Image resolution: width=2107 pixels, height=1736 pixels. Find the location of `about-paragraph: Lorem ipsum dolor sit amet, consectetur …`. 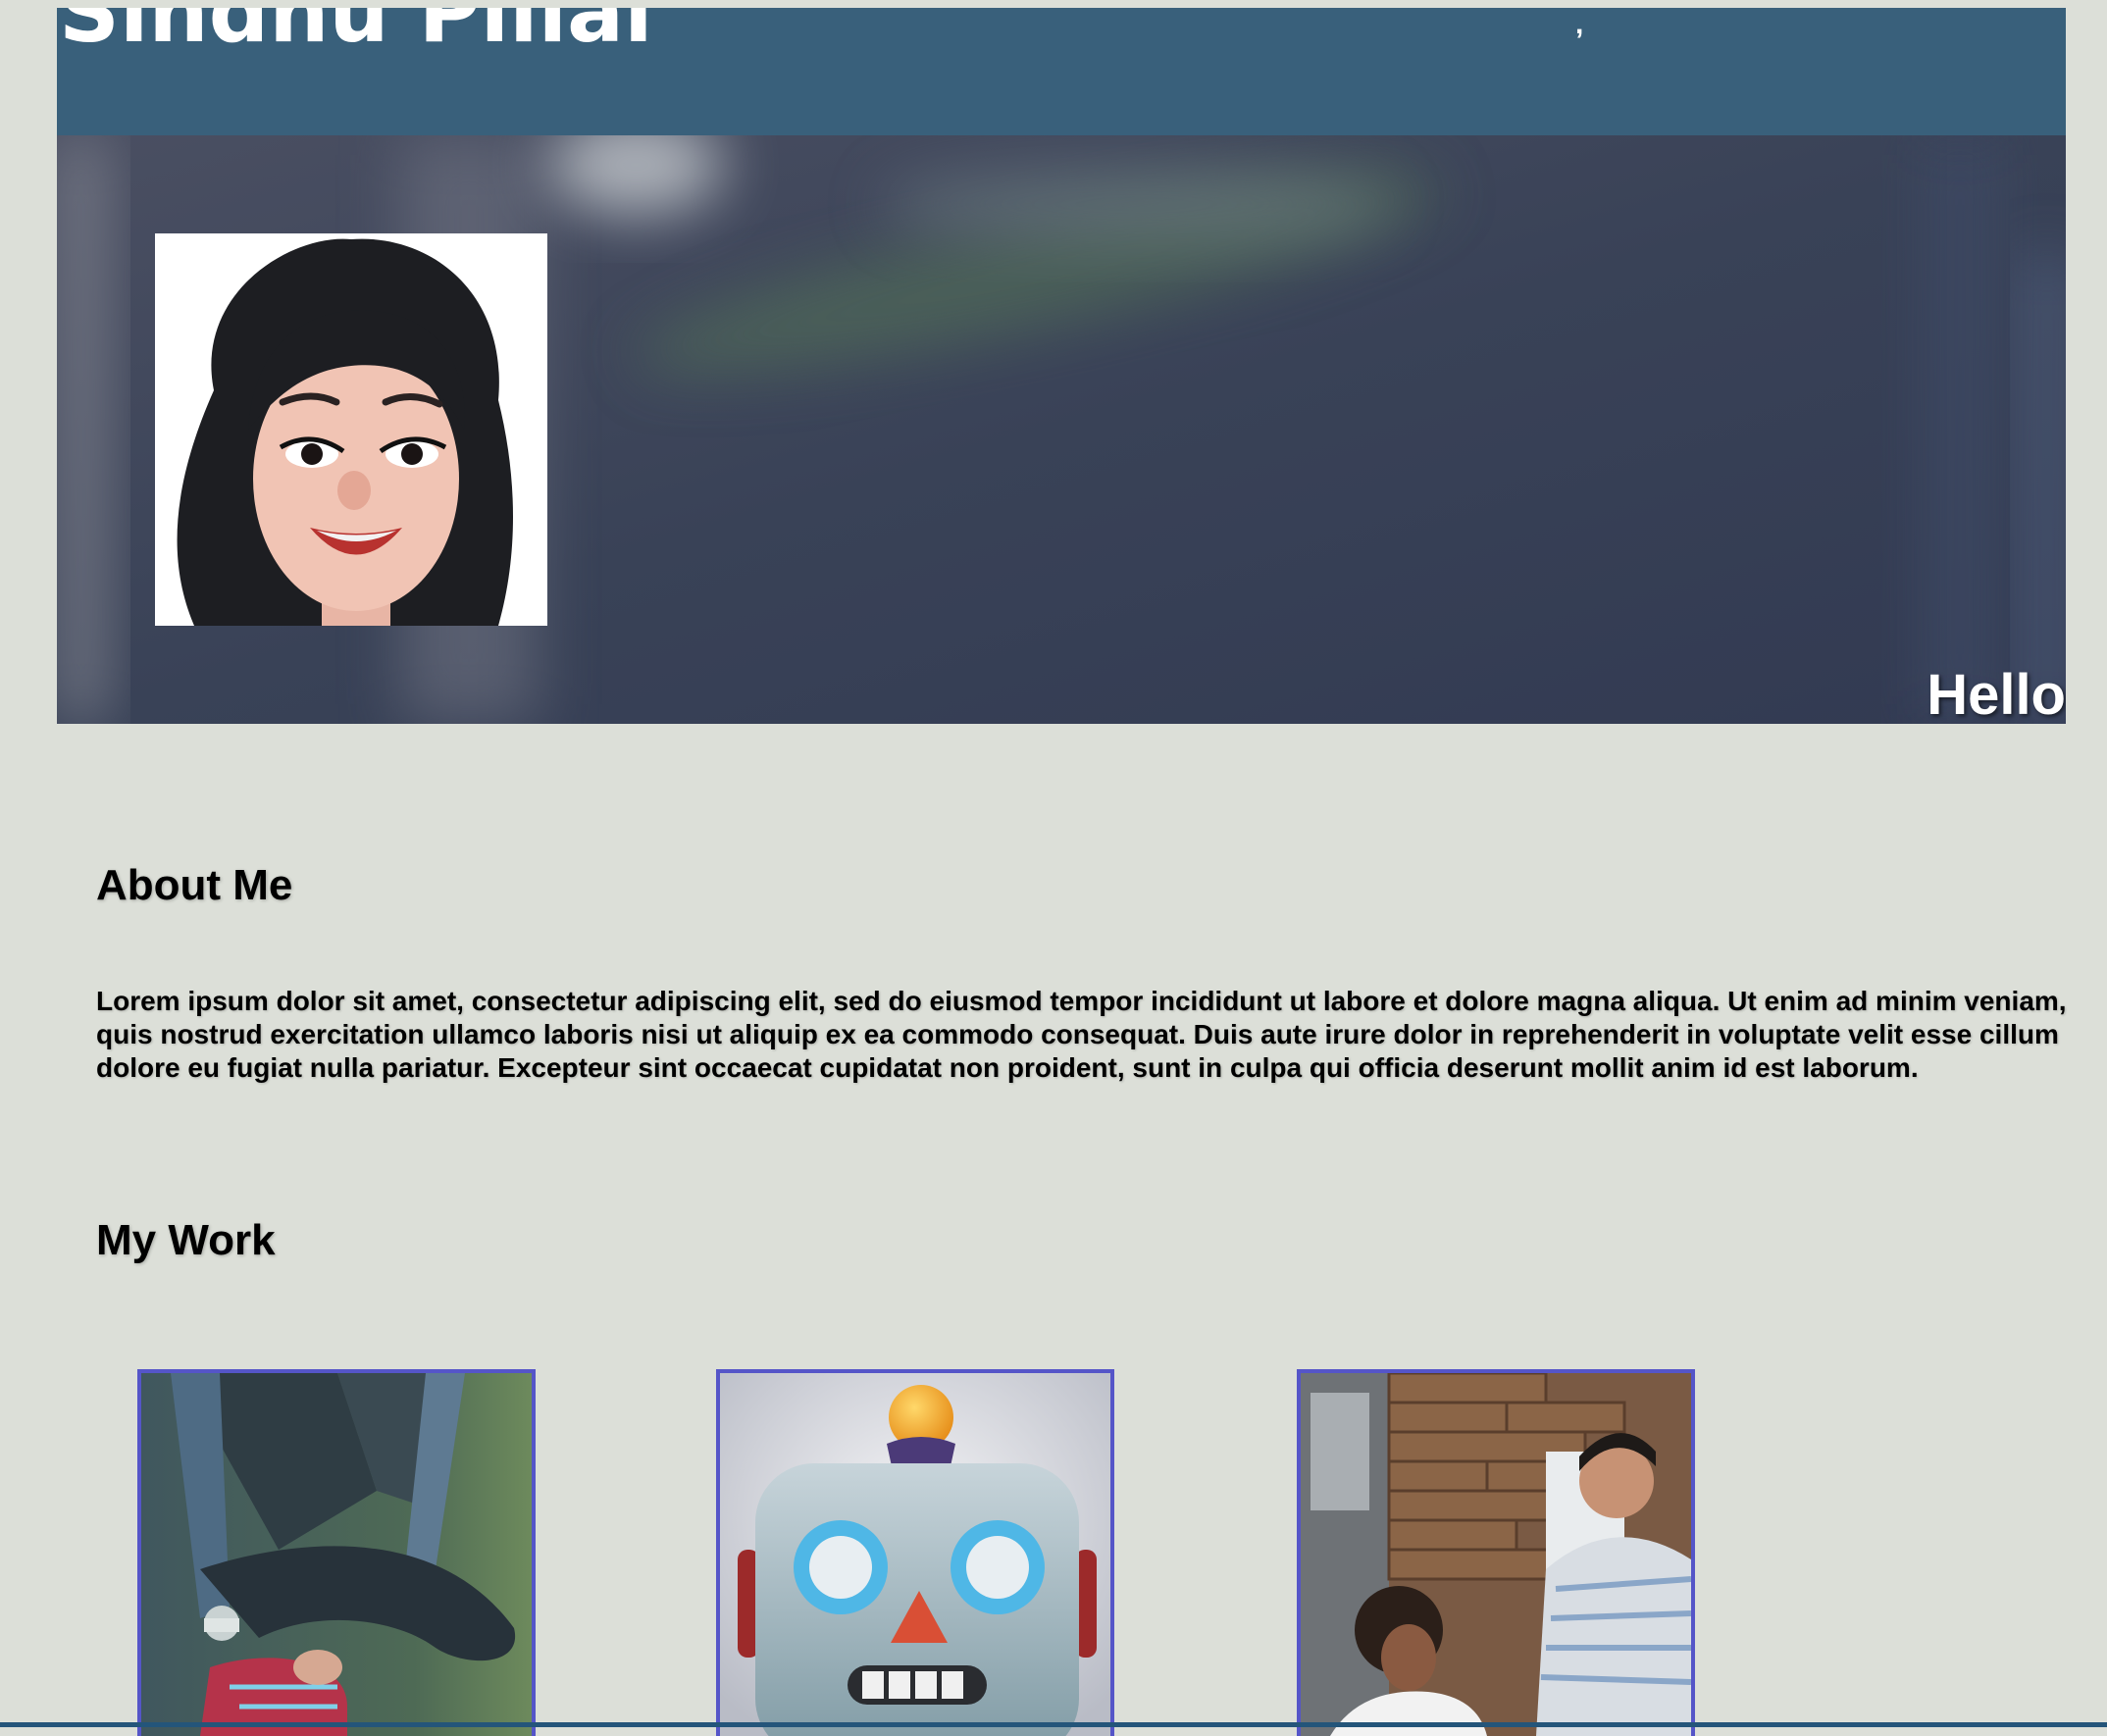

about-paragraph: Lorem ipsum dolor sit amet, consectetur … is located at coordinates (1081, 1034).